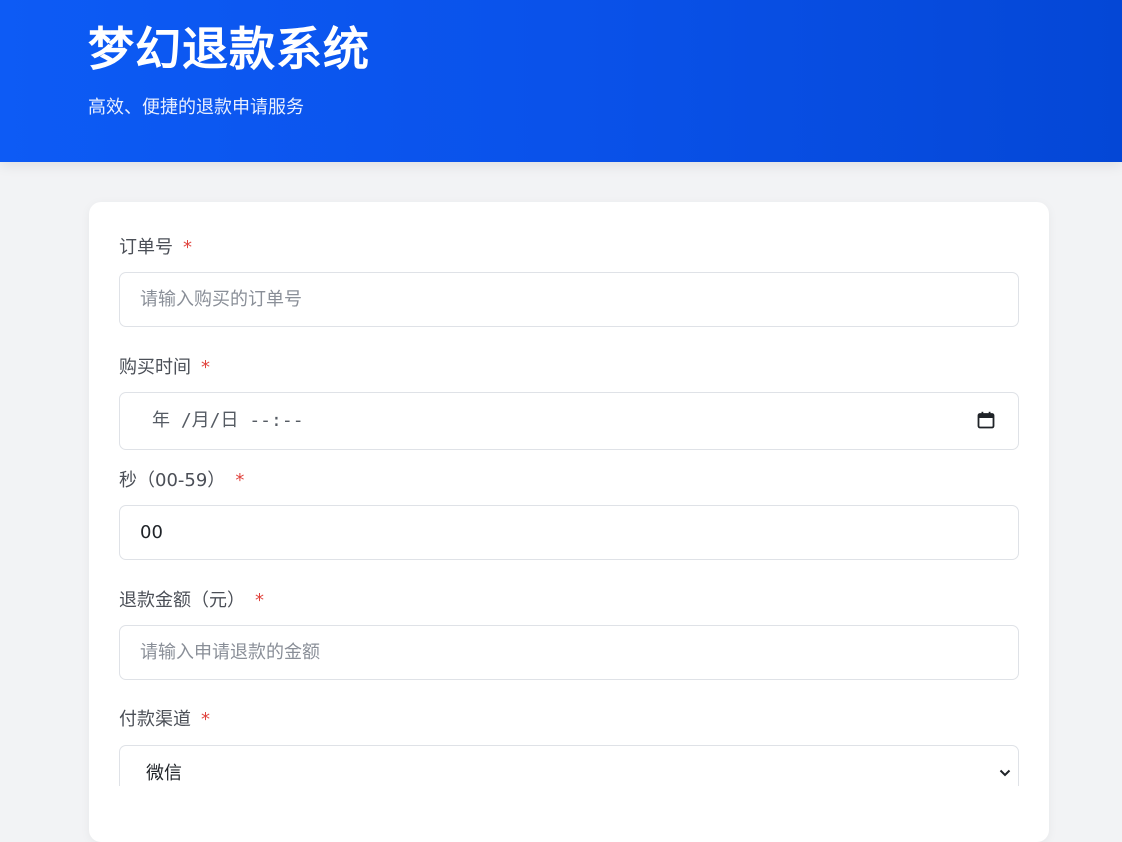 The height and width of the screenshot is (842, 1122). What do you see at coordinates (155, 247) in the screenshot?
I see `order-number-label: 订单号 *` at bounding box center [155, 247].